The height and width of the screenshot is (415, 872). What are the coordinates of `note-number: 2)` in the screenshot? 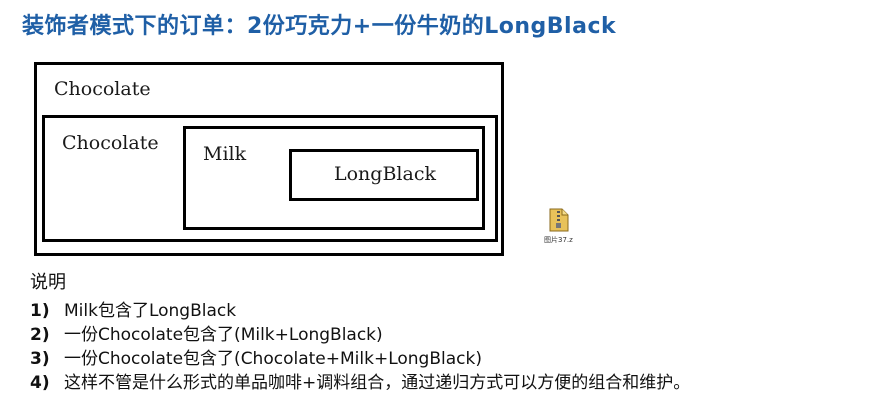 It's located at (40, 335).